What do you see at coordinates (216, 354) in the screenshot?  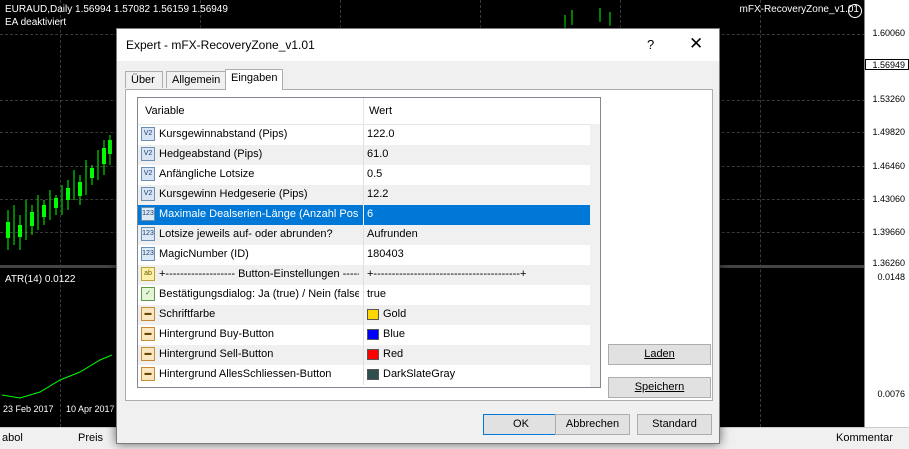 I see `input-name: Hintergrund Sell-Button` at bounding box center [216, 354].